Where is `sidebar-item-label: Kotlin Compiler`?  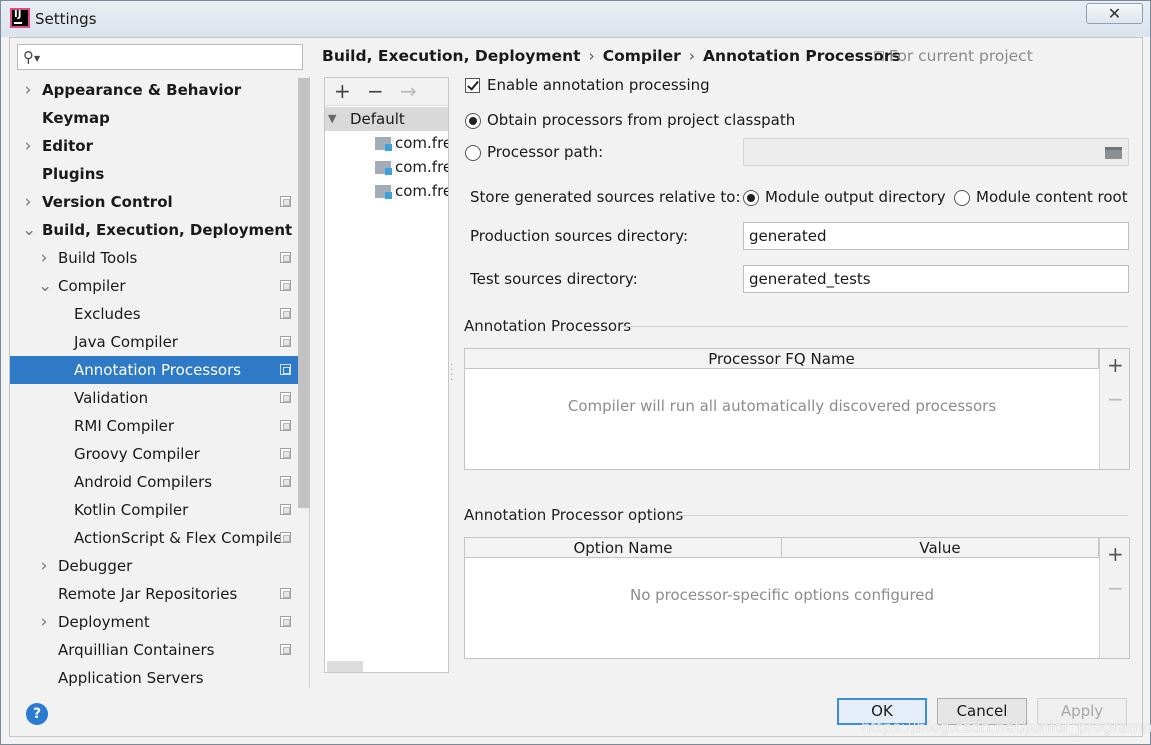
sidebar-item-label: Kotlin Compiler is located at coordinates (131, 510).